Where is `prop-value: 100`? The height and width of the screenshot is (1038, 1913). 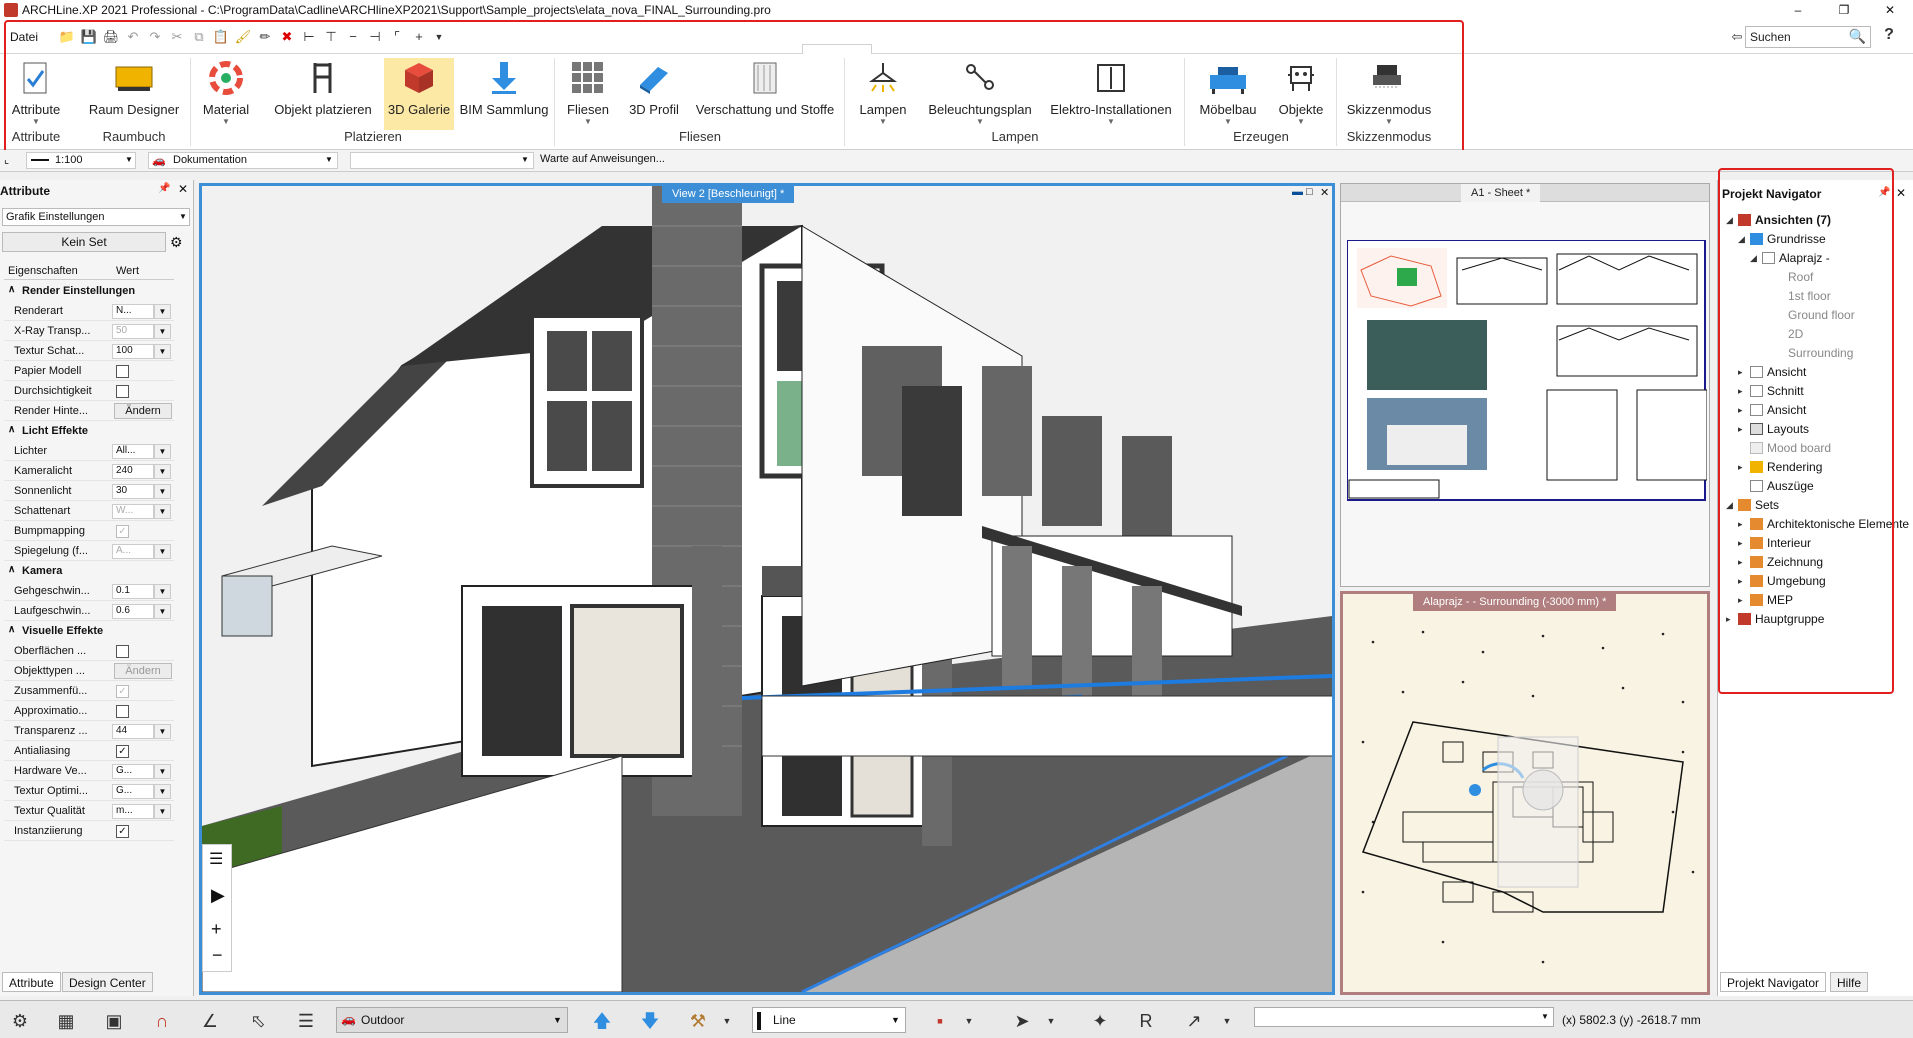 prop-value: 100 is located at coordinates (133, 351).